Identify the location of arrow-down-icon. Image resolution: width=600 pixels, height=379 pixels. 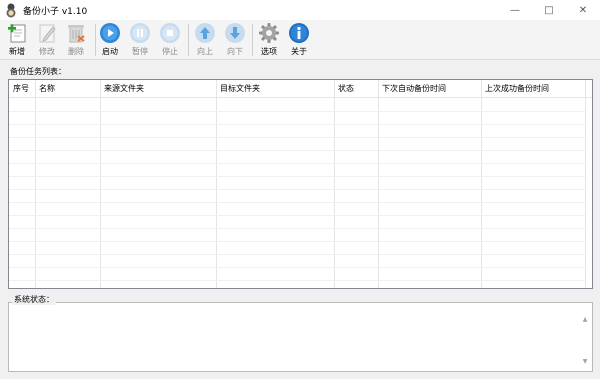
(235, 33).